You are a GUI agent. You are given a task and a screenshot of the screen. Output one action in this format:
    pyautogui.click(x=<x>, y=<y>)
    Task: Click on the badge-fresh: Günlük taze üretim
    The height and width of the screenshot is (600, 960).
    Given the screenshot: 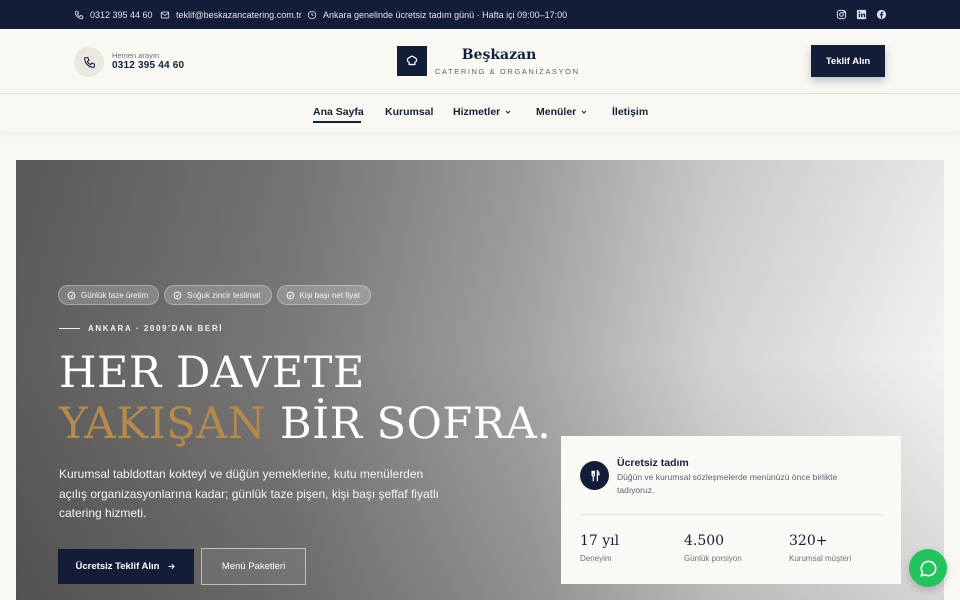 What is the action you would take?
    pyautogui.click(x=109, y=295)
    